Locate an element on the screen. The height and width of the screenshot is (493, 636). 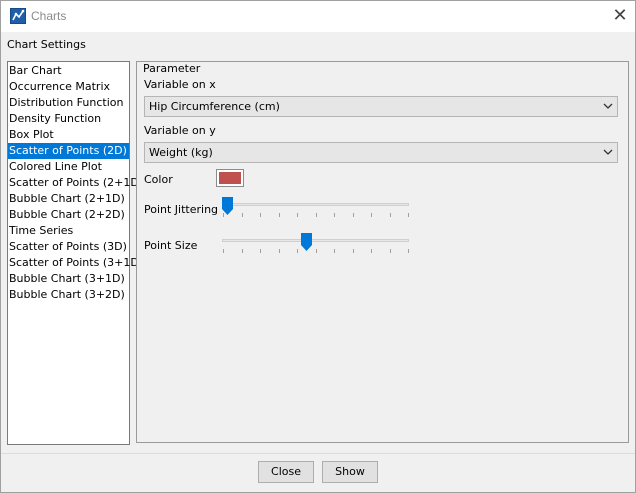
app-chart-icon is located at coordinates (18, 16).